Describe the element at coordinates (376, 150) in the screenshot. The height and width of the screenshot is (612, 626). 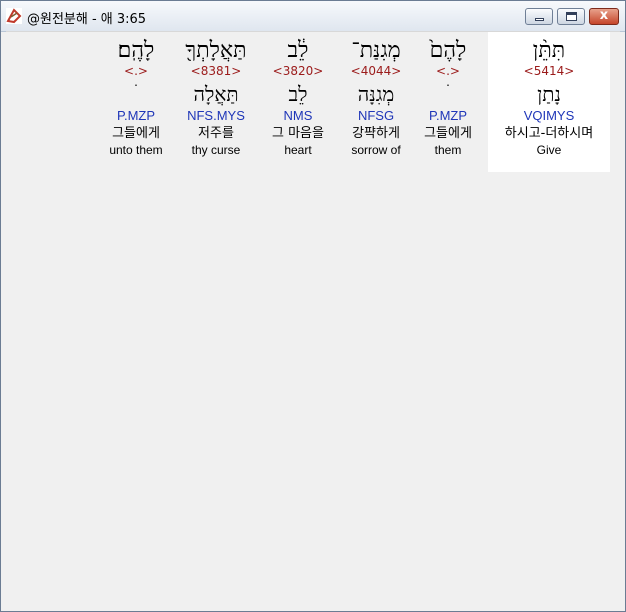
I see `english-gloss: sorrow of` at that location.